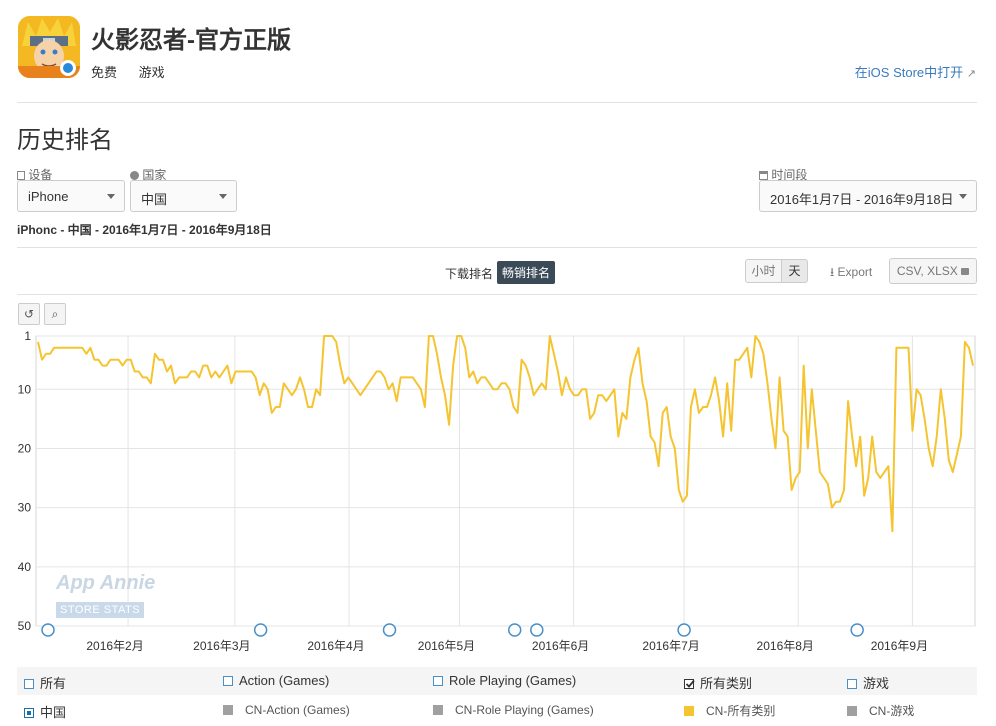  I want to click on open-in-ios-store-link: 在iOS Store中打开 ↗, so click(915, 71).